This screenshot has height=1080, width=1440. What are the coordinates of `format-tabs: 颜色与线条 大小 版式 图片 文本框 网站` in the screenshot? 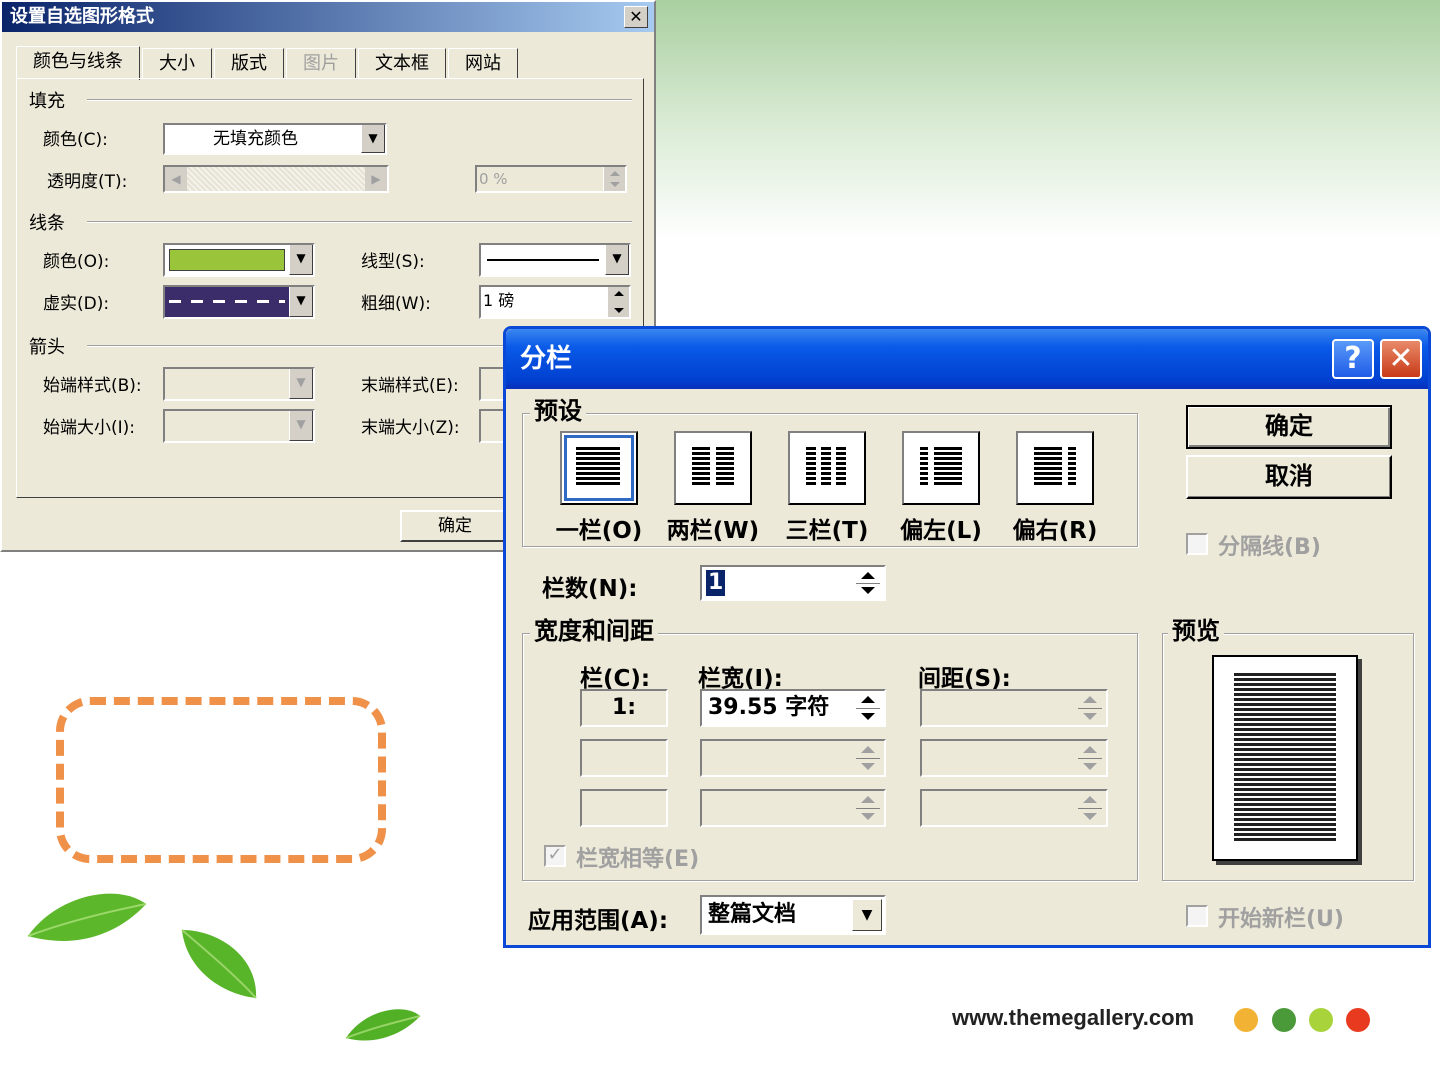 It's located at (268, 63).